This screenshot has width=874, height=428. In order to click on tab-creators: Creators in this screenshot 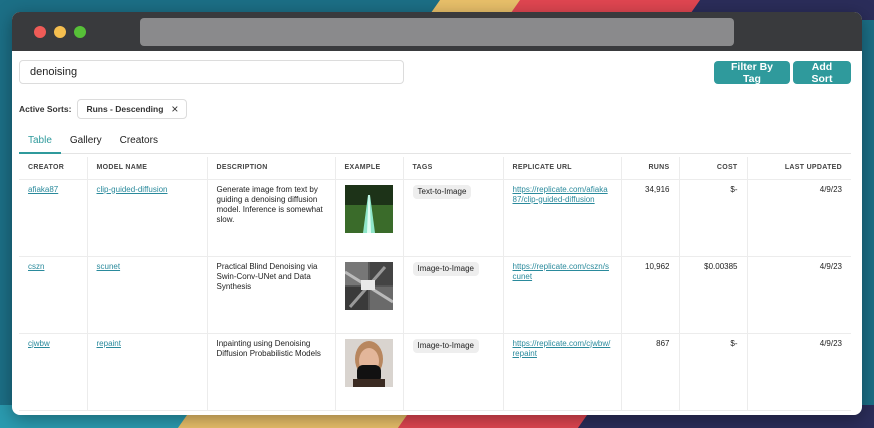, I will do `click(139, 143)`.